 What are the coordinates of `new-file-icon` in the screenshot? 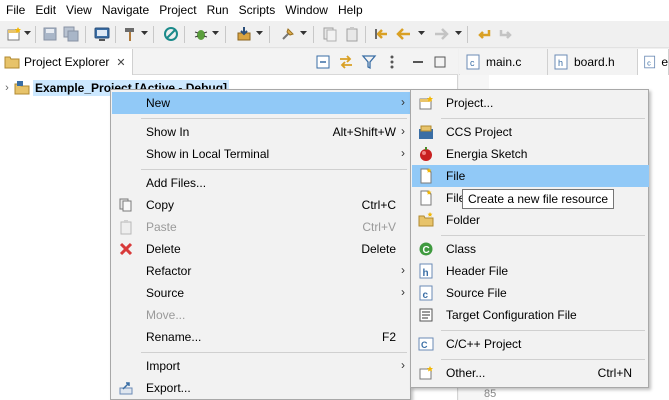 It's located at (426, 176).